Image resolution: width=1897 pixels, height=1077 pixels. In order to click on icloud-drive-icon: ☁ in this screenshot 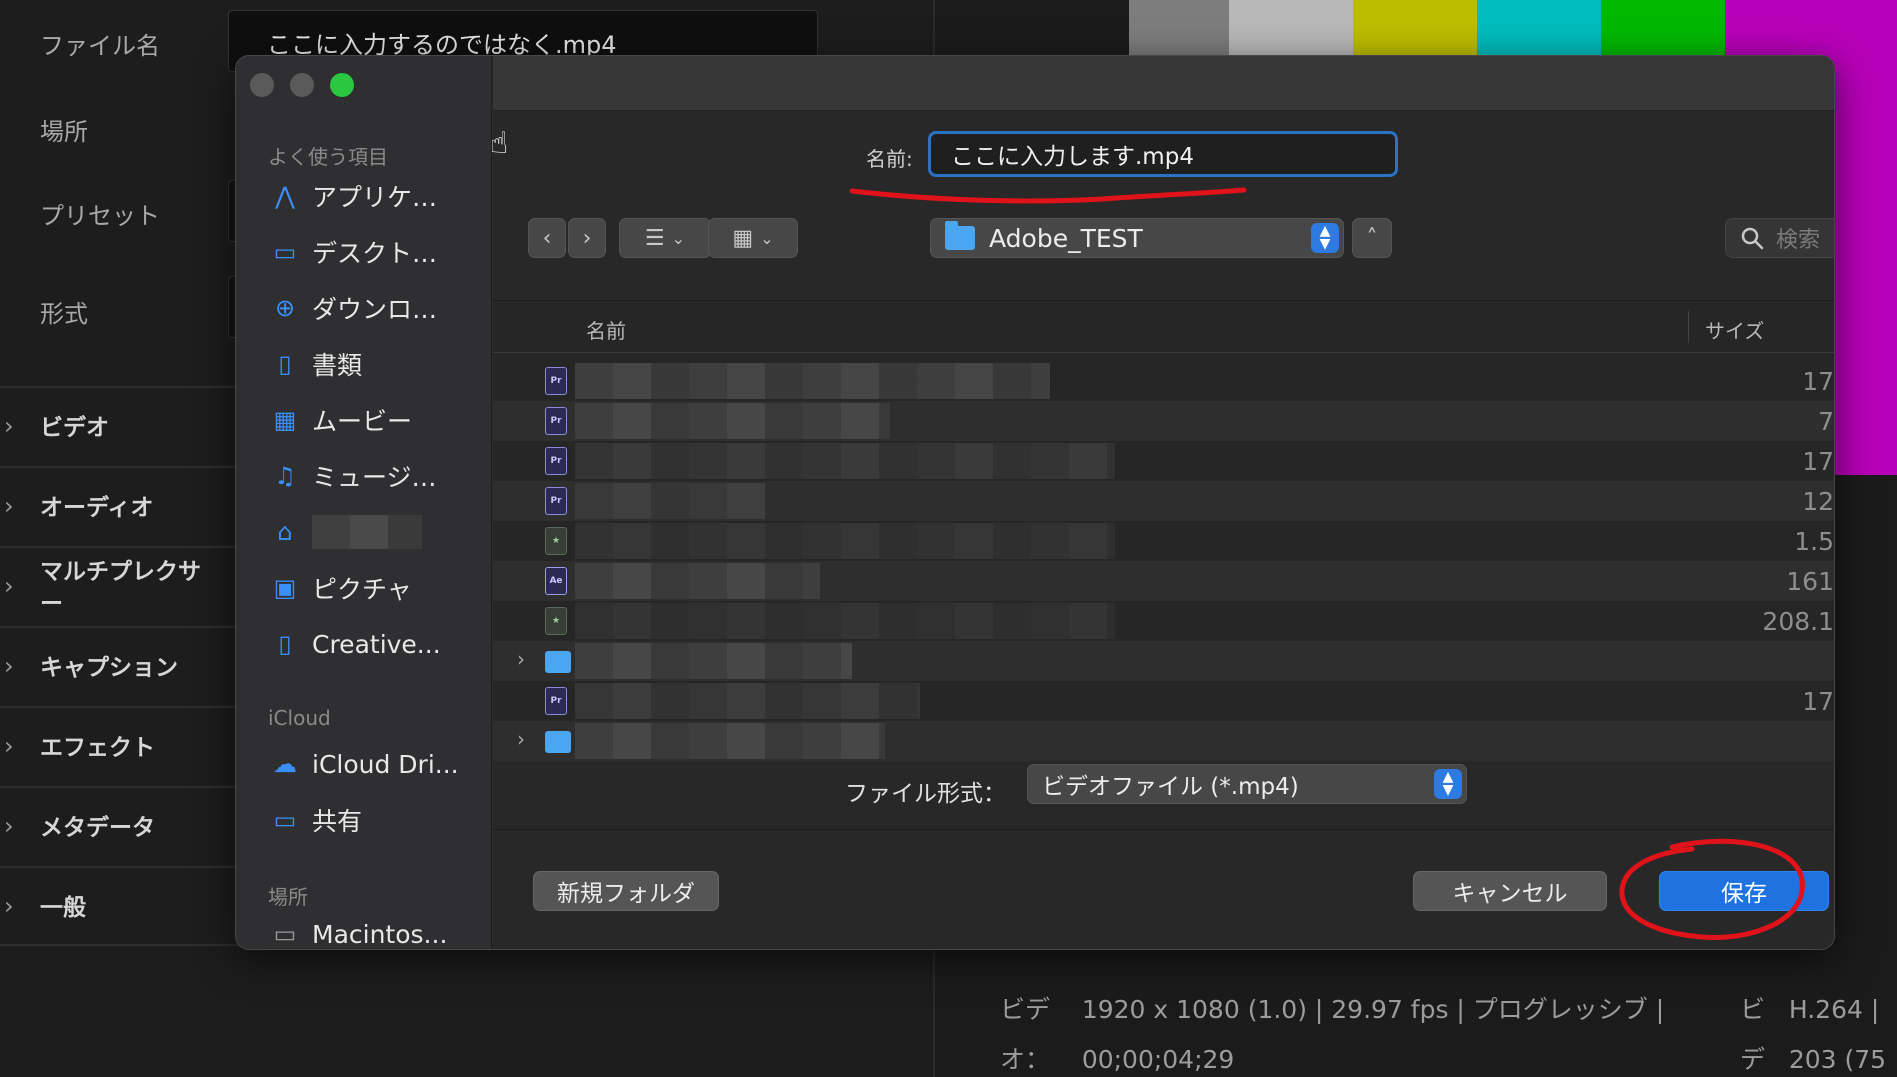, I will do `click(285, 764)`.